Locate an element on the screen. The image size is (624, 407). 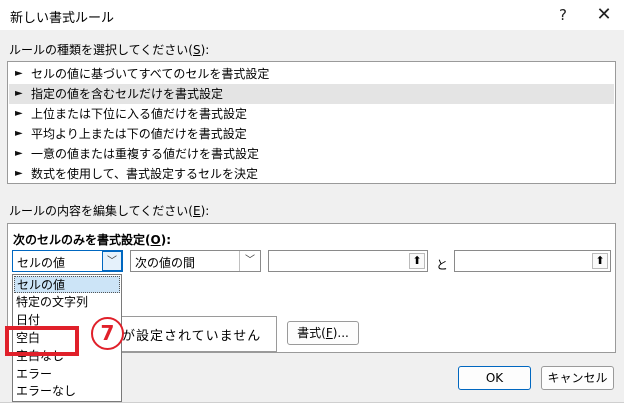
format-only-cells-heading: 次のセルのみを書式設定(O): is located at coordinates (92, 239).